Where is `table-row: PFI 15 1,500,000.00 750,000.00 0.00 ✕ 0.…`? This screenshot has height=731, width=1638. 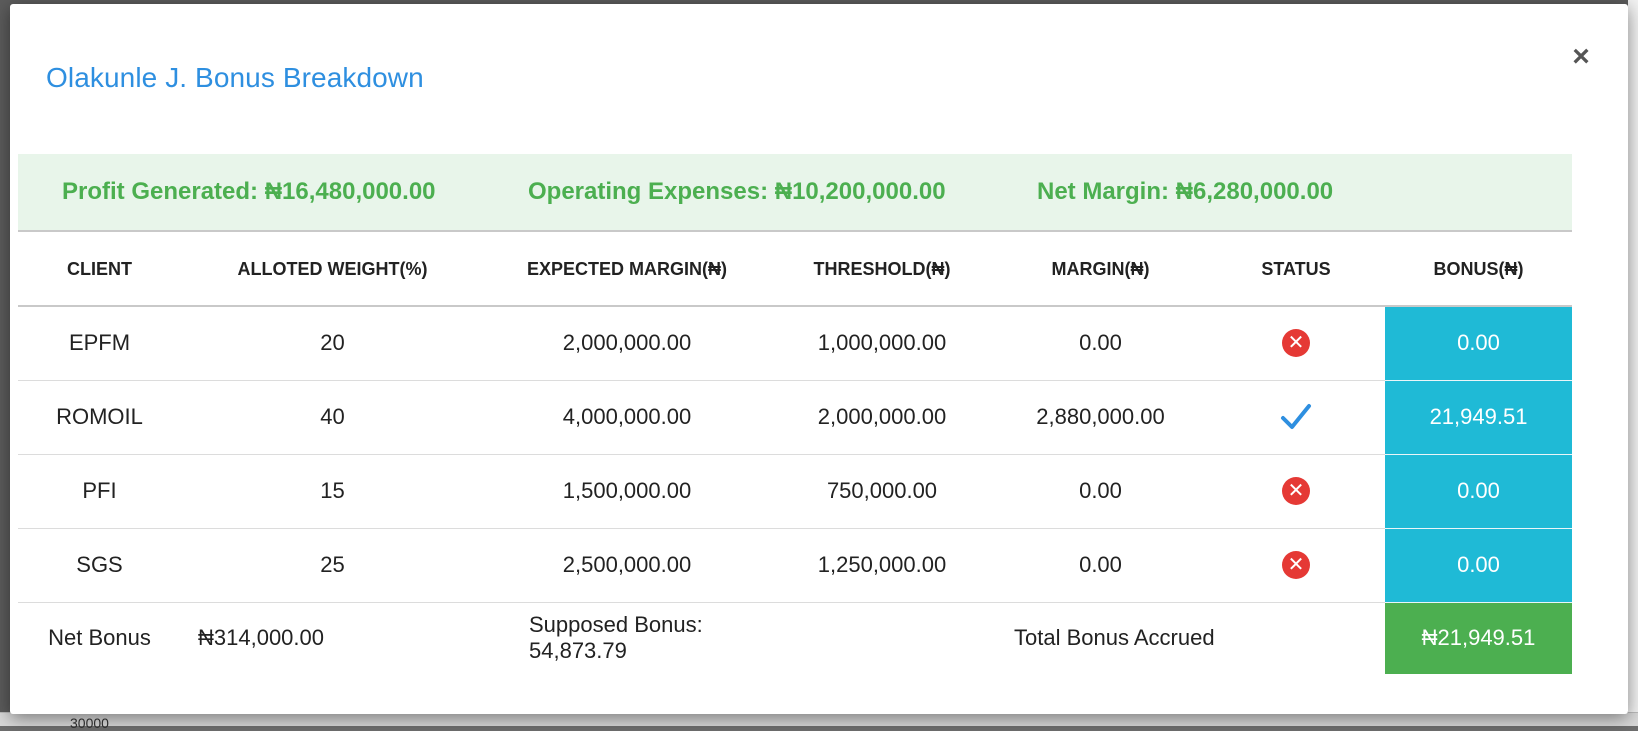
table-row: PFI 15 1,500,000.00 750,000.00 0.00 ✕ 0.… is located at coordinates (795, 491).